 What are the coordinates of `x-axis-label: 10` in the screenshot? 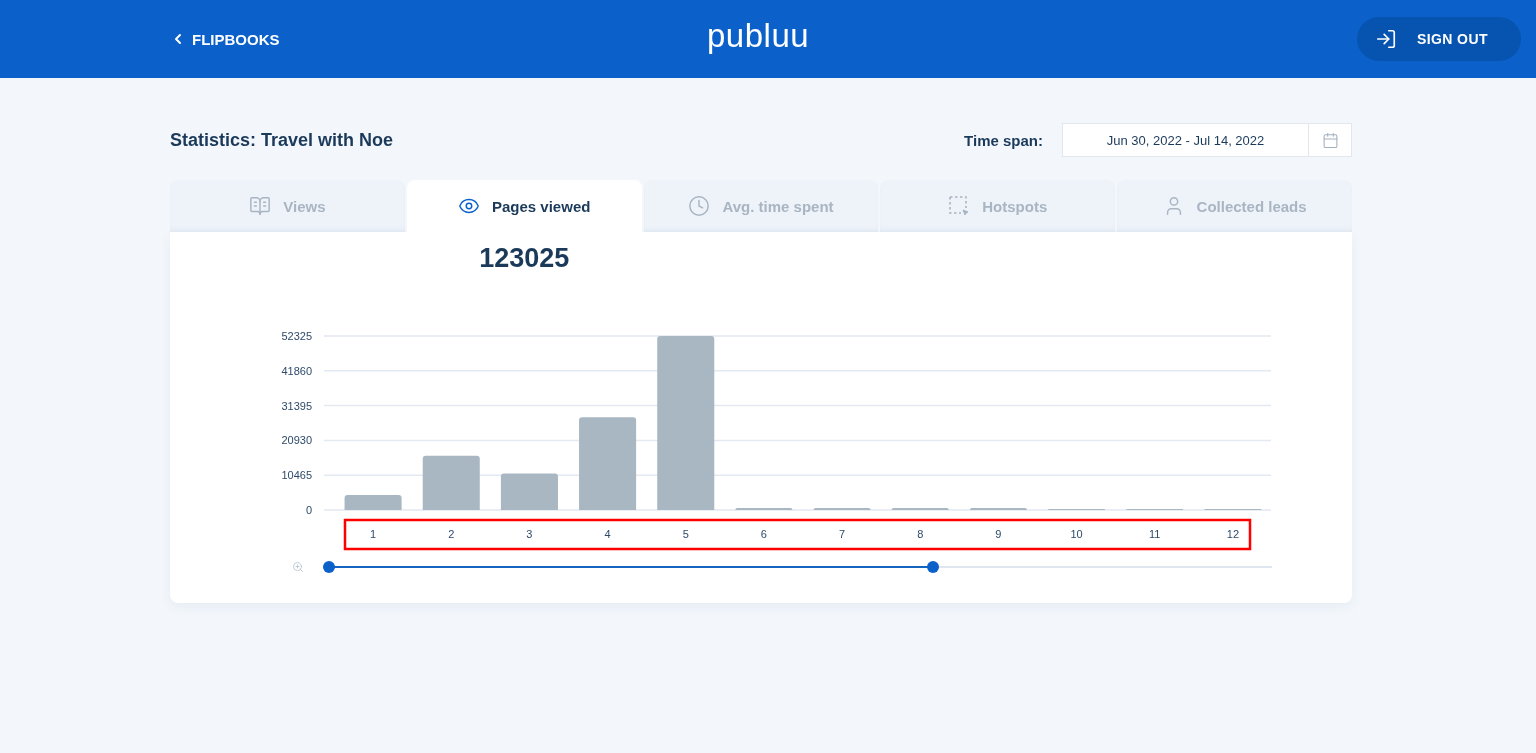 It's located at (1076, 534).